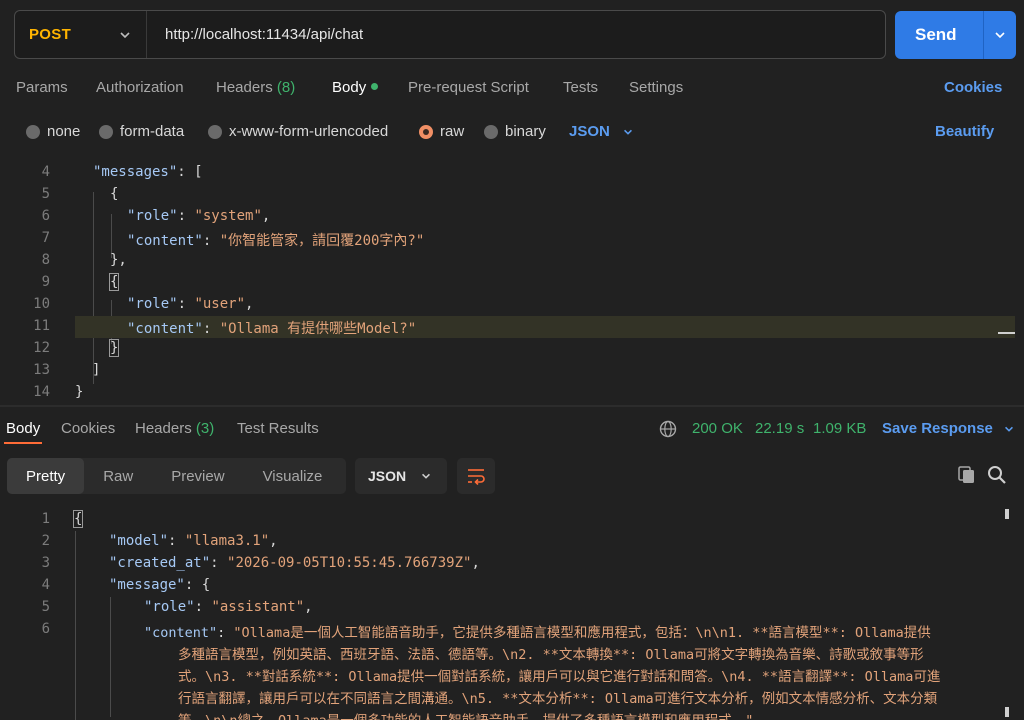  I want to click on code-line: 10 "role": "user",, so click(507, 305).